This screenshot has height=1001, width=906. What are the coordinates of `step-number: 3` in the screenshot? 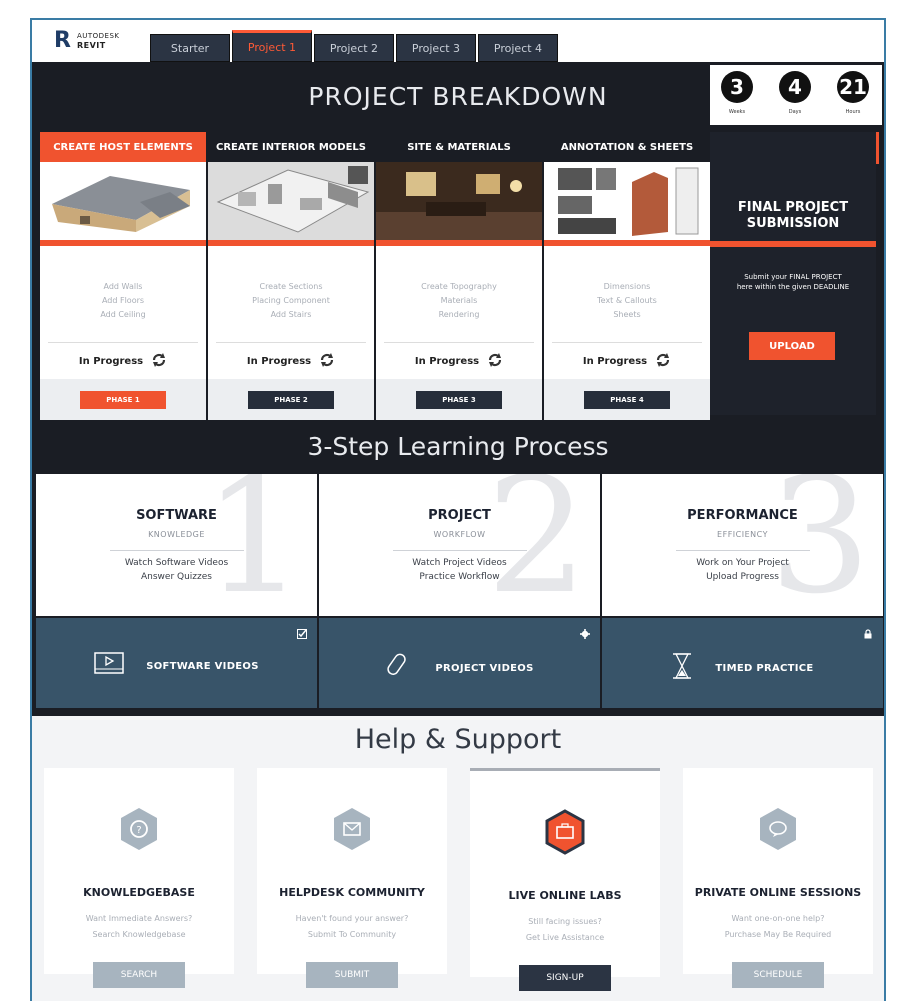 It's located at (820, 545).